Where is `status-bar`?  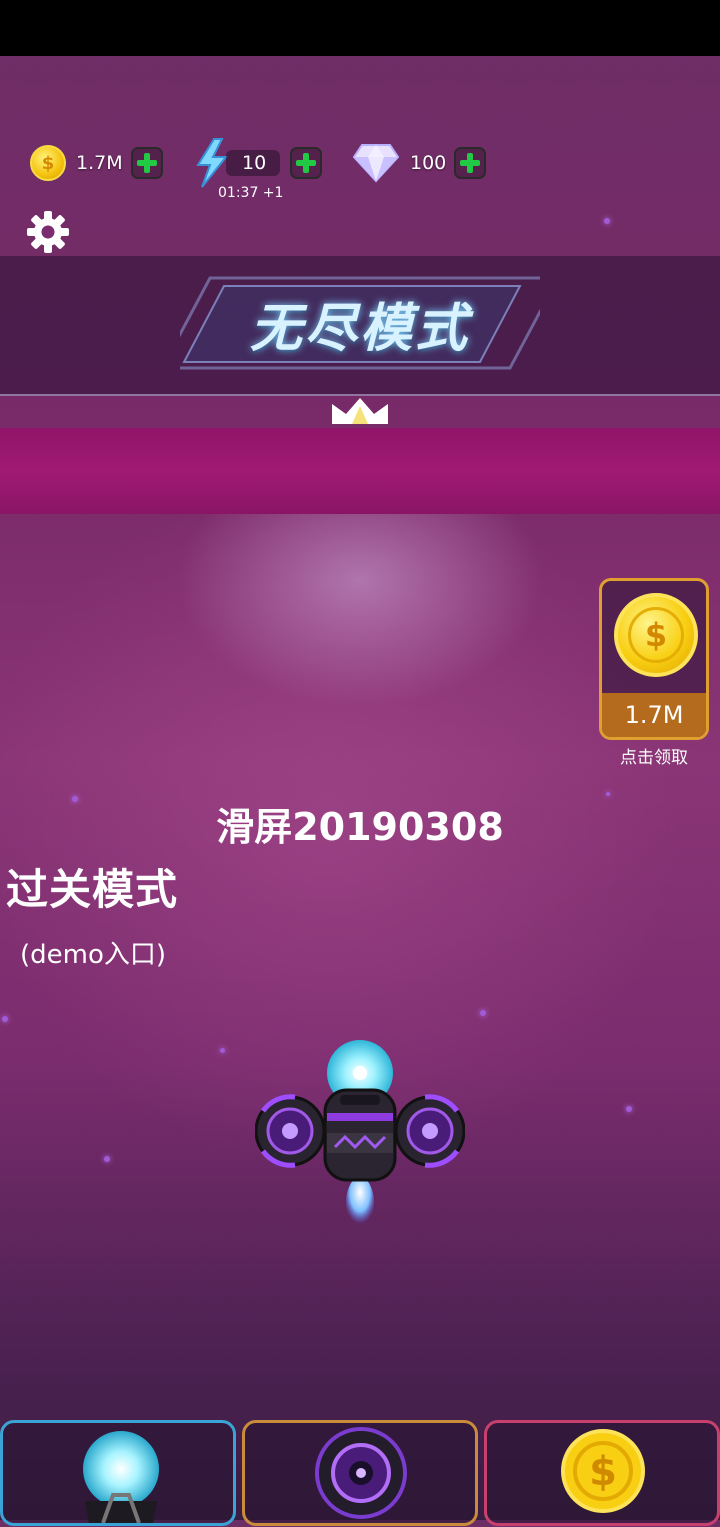
status-bar is located at coordinates (360, 28).